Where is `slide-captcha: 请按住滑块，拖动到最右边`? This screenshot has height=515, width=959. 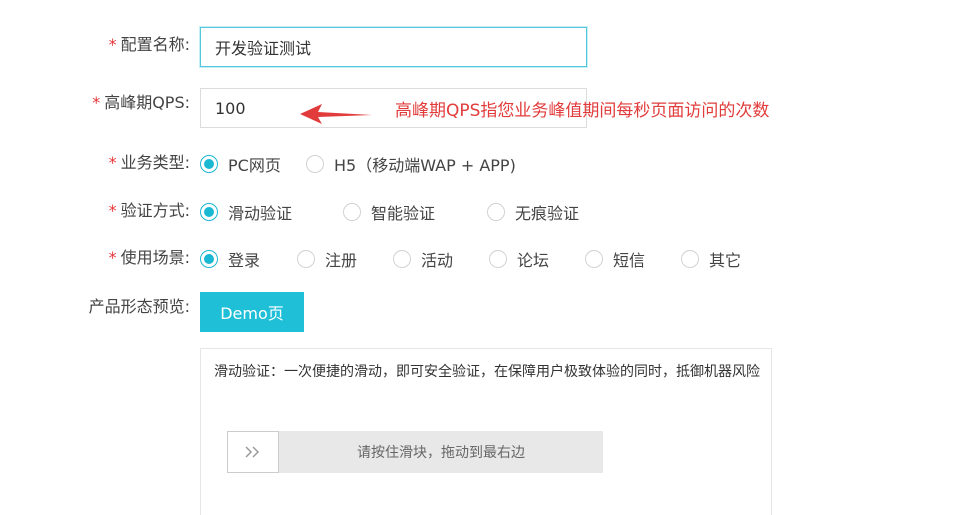
slide-captcha: 请按住滑块，拖动到最右边 is located at coordinates (415, 452).